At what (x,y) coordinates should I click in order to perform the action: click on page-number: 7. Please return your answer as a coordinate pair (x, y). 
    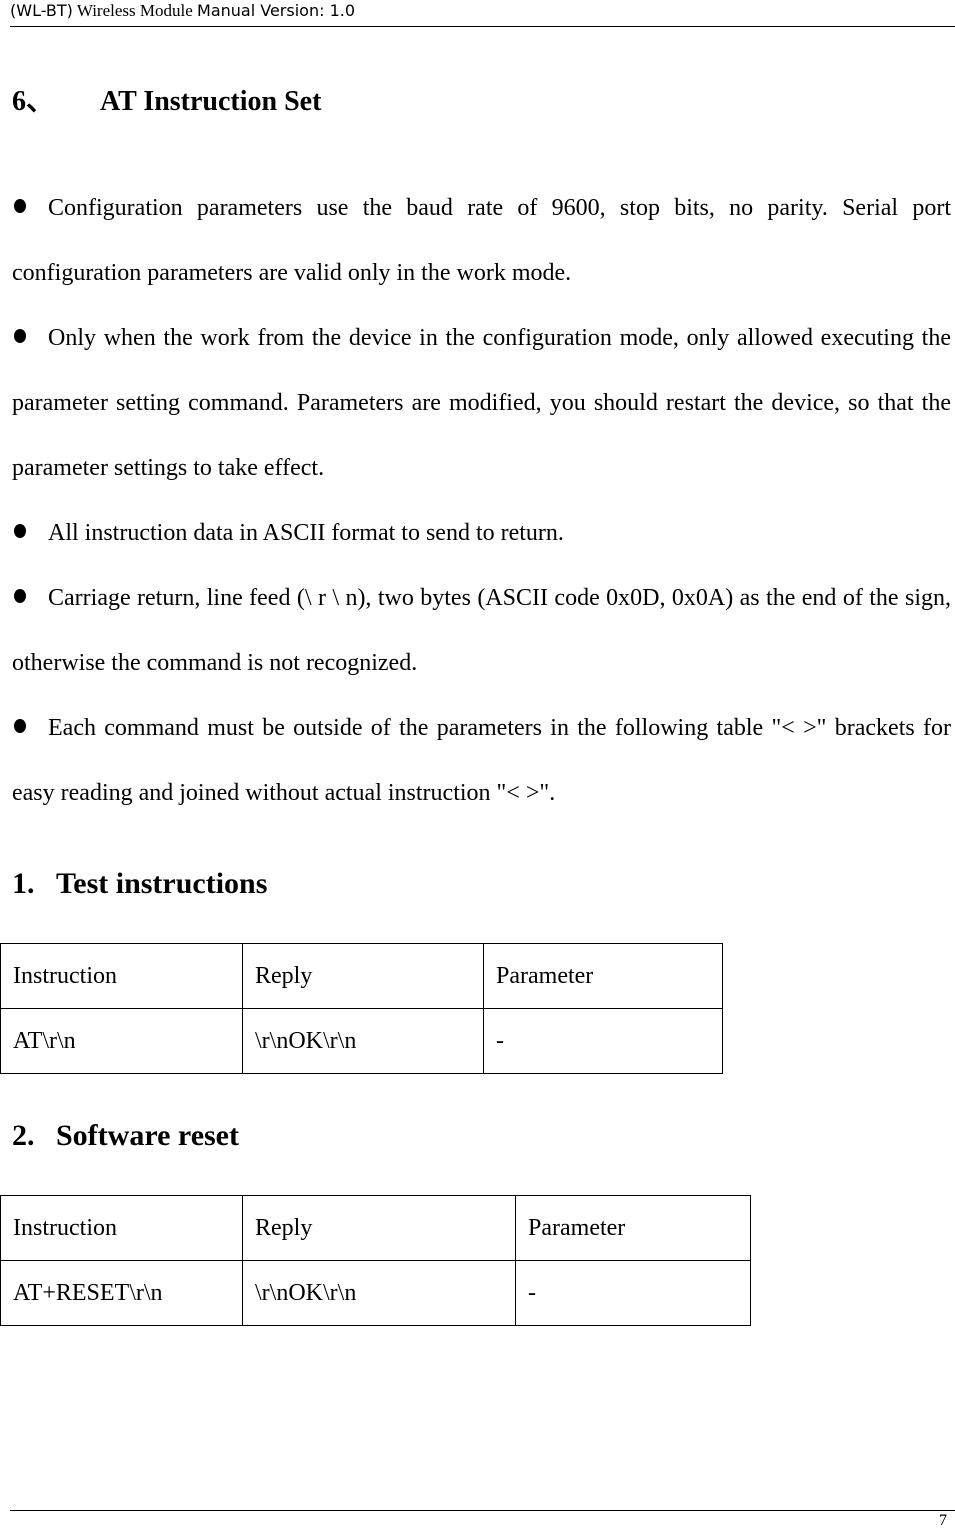
    Looking at the image, I should click on (943, 1520).